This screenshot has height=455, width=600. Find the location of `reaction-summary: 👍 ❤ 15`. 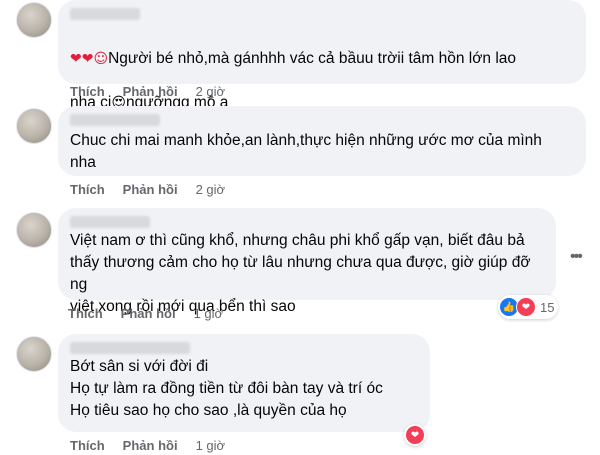

reaction-summary: 👍 ❤ 15 is located at coordinates (528, 307).